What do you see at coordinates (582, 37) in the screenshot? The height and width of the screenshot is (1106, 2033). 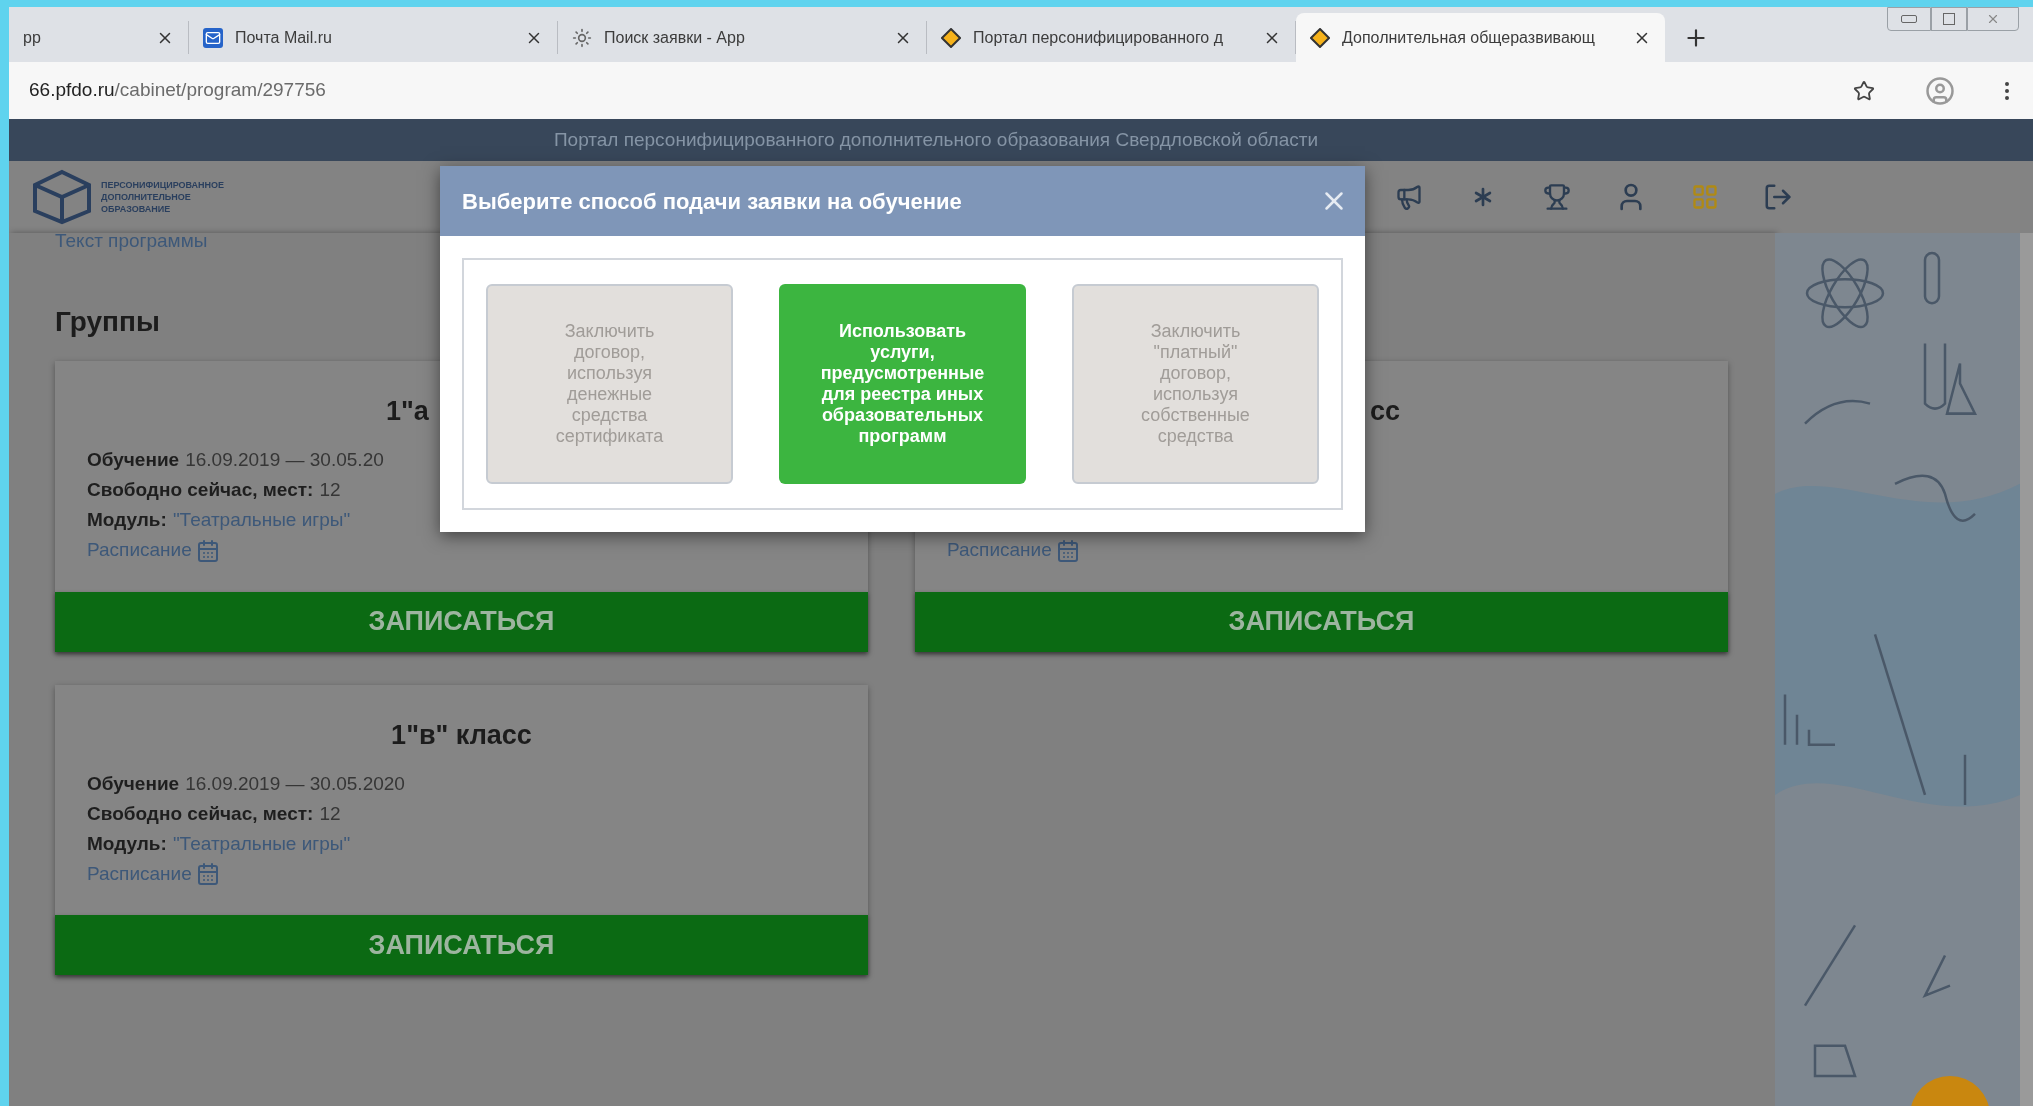 I see `sun-icon` at bounding box center [582, 37].